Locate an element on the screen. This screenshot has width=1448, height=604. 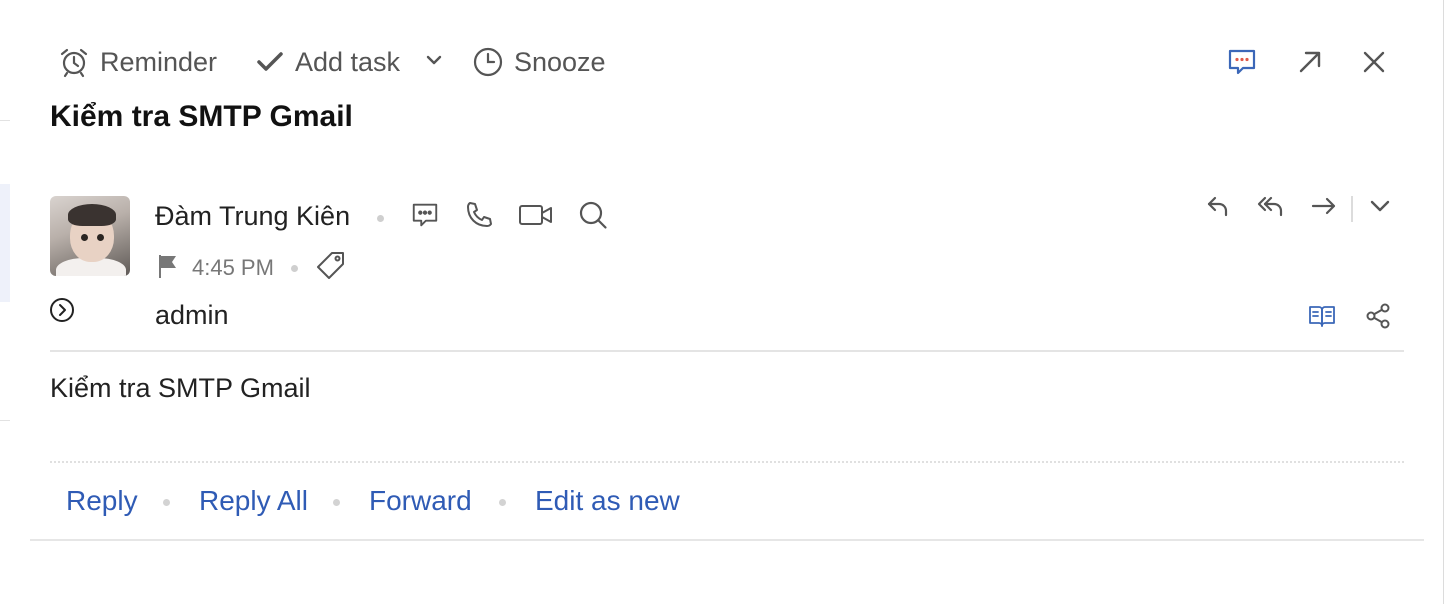
close-button is located at coordinates (1374, 64).